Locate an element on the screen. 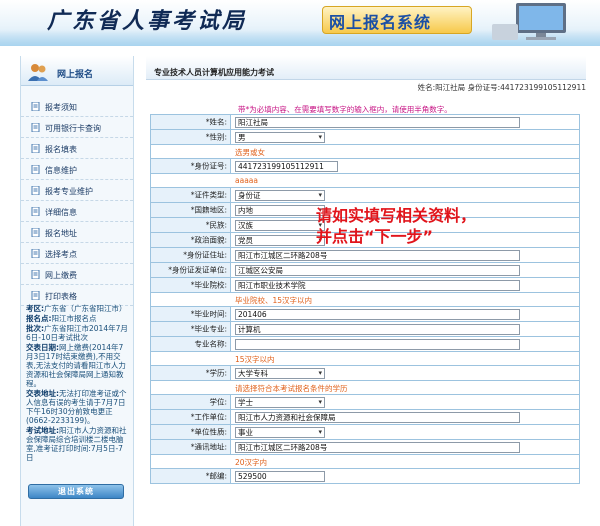 This screenshot has width=600, height=526. row-education: *学历: 大学专科 is located at coordinates (365, 373).